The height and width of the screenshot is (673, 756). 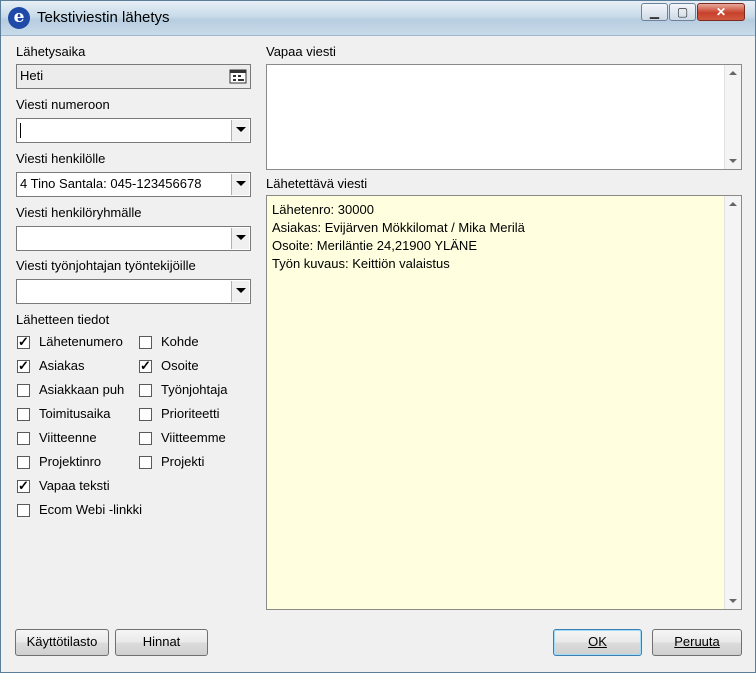 What do you see at coordinates (378, 18) in the screenshot?
I see `title-bar: e Tekstiviestin lähetys ▁ ▢ ✕` at bounding box center [378, 18].